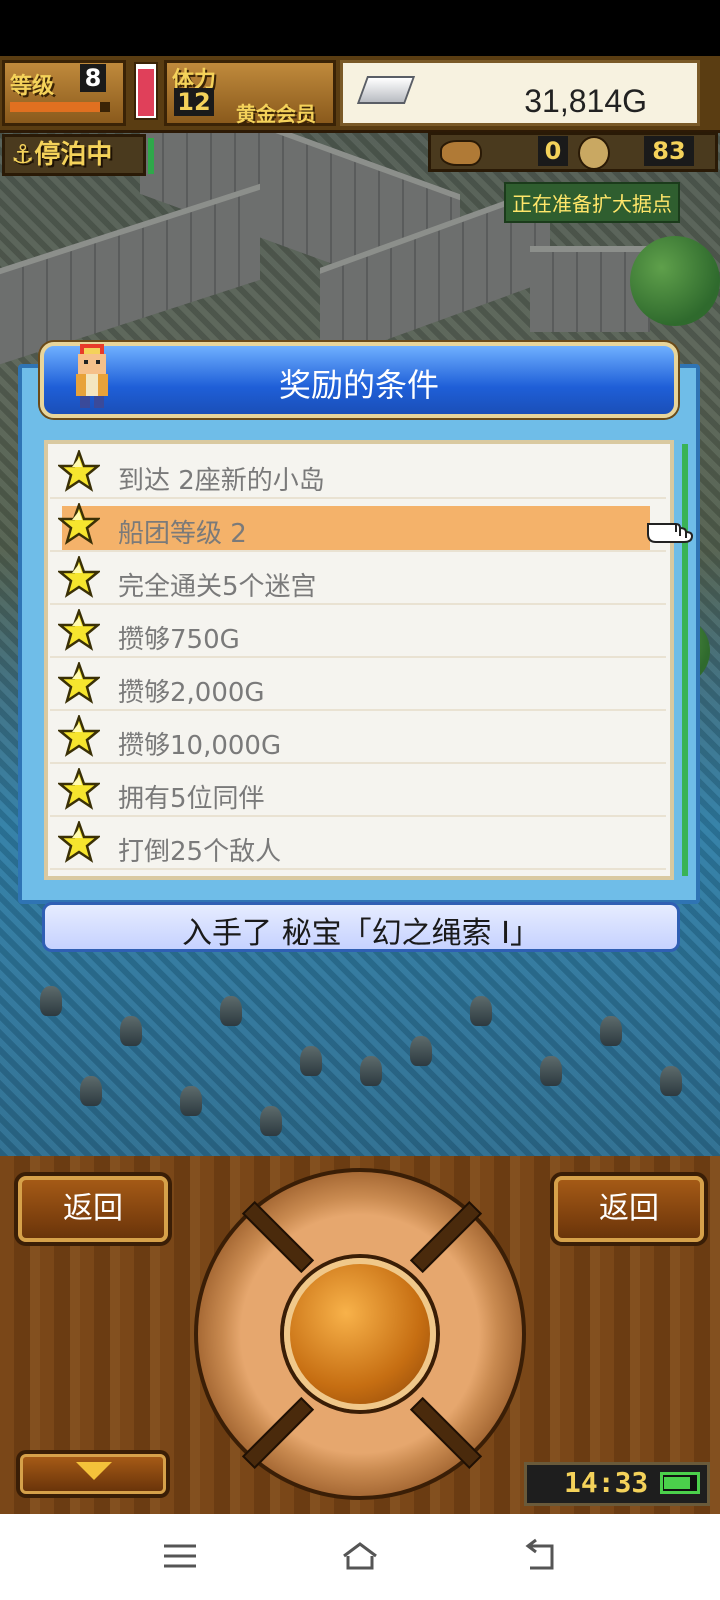  What do you see at coordinates (93, 1209) in the screenshot?
I see `back-button-left: 返回` at bounding box center [93, 1209].